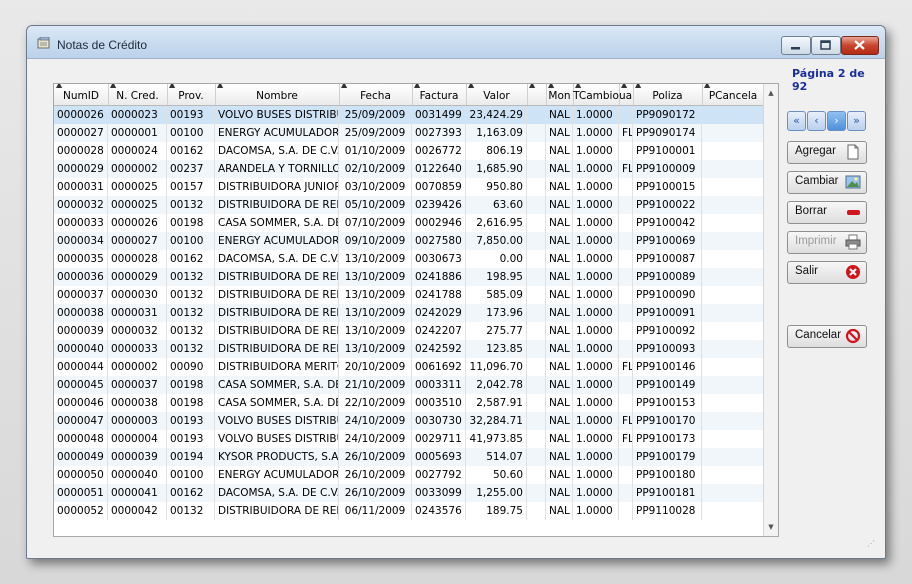  Describe the element at coordinates (102, 45) in the screenshot. I see `window-title: Notas de Crédito` at that location.